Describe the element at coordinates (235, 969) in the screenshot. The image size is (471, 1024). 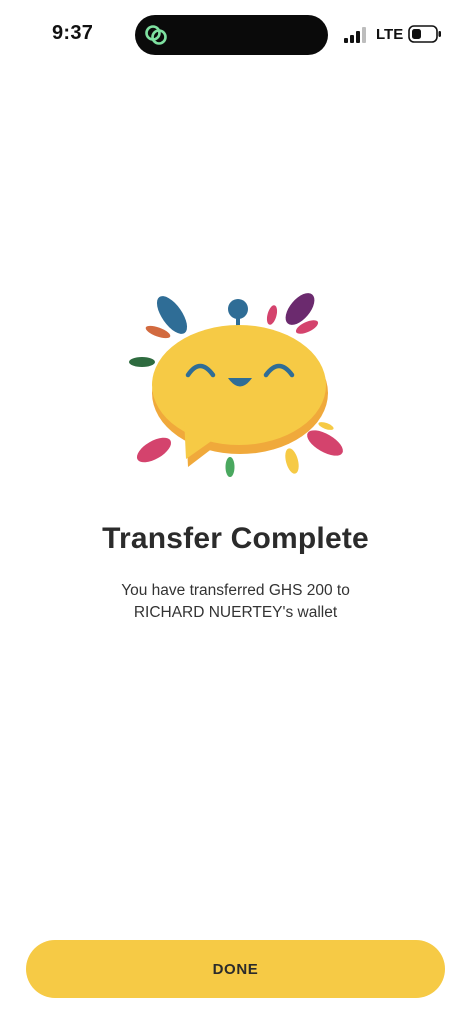
I see `done-button: DONE` at that location.